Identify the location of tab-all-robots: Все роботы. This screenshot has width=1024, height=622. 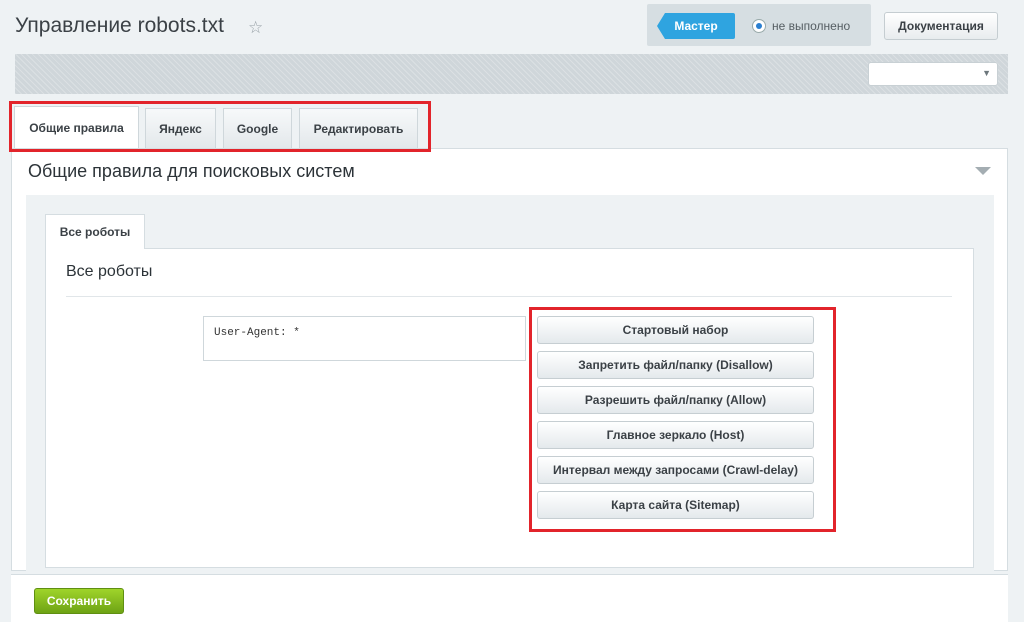
(95, 231).